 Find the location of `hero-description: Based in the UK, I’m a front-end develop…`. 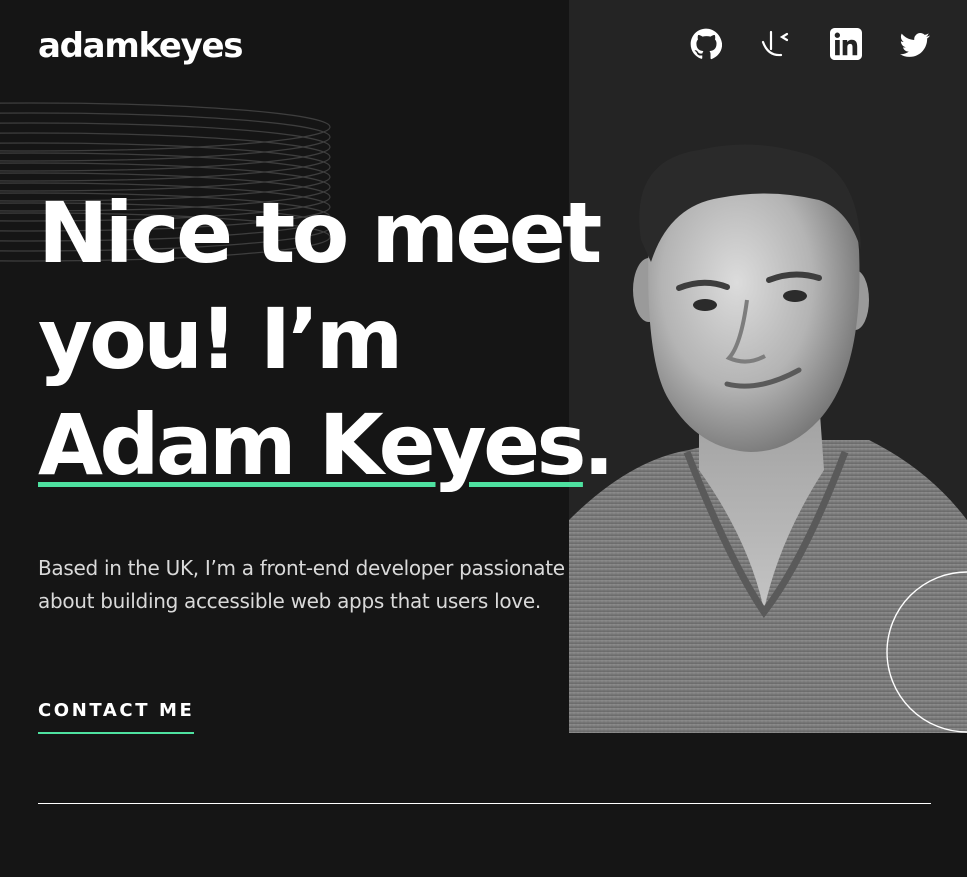

hero-description: Based in the UK, I’m a front-end develop… is located at coordinates (301, 584).